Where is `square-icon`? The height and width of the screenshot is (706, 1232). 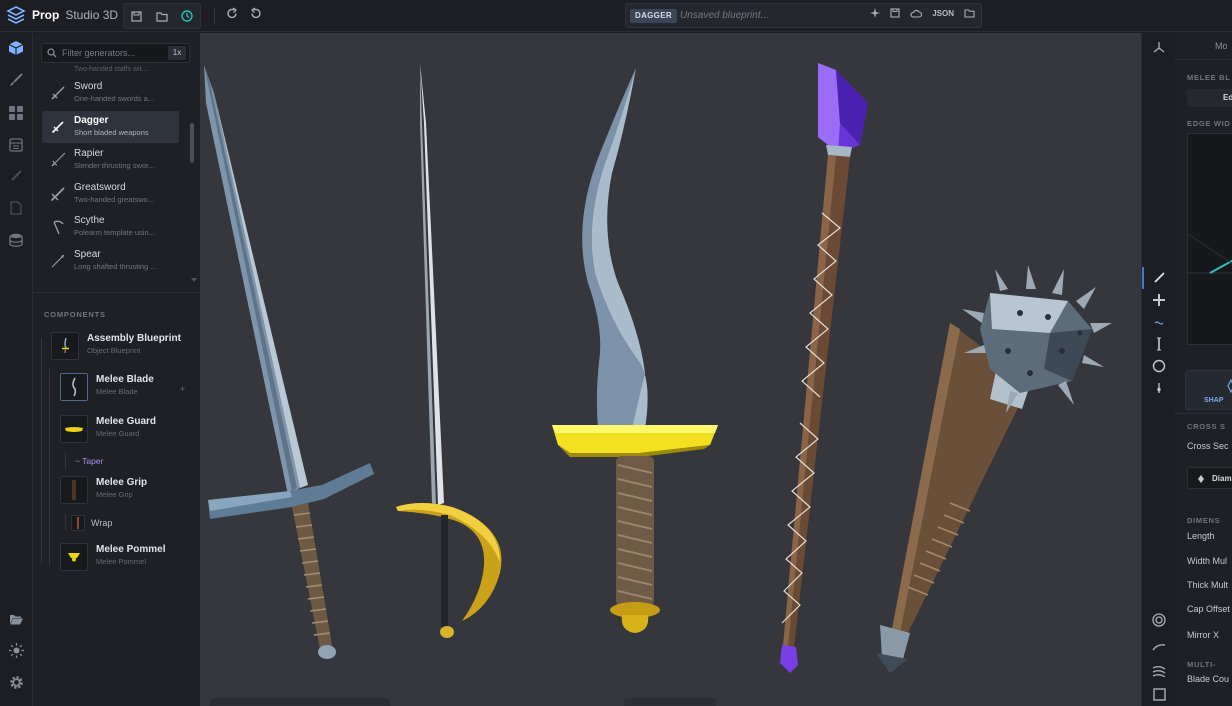 square-icon is located at coordinates (1159, 694).